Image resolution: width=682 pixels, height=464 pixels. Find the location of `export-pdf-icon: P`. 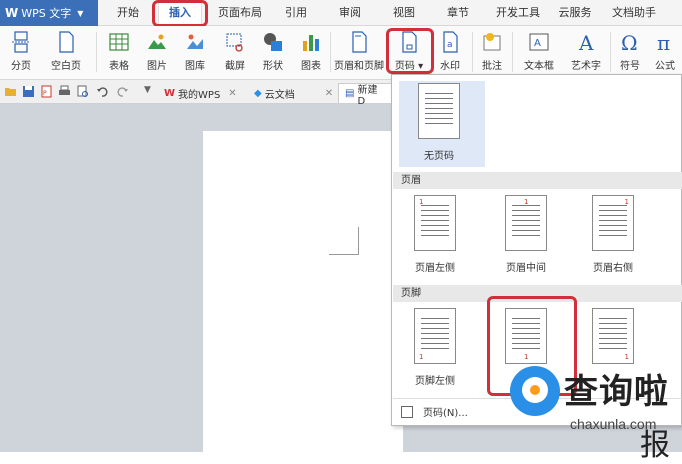

export-pdf-icon: P is located at coordinates (46, 91).